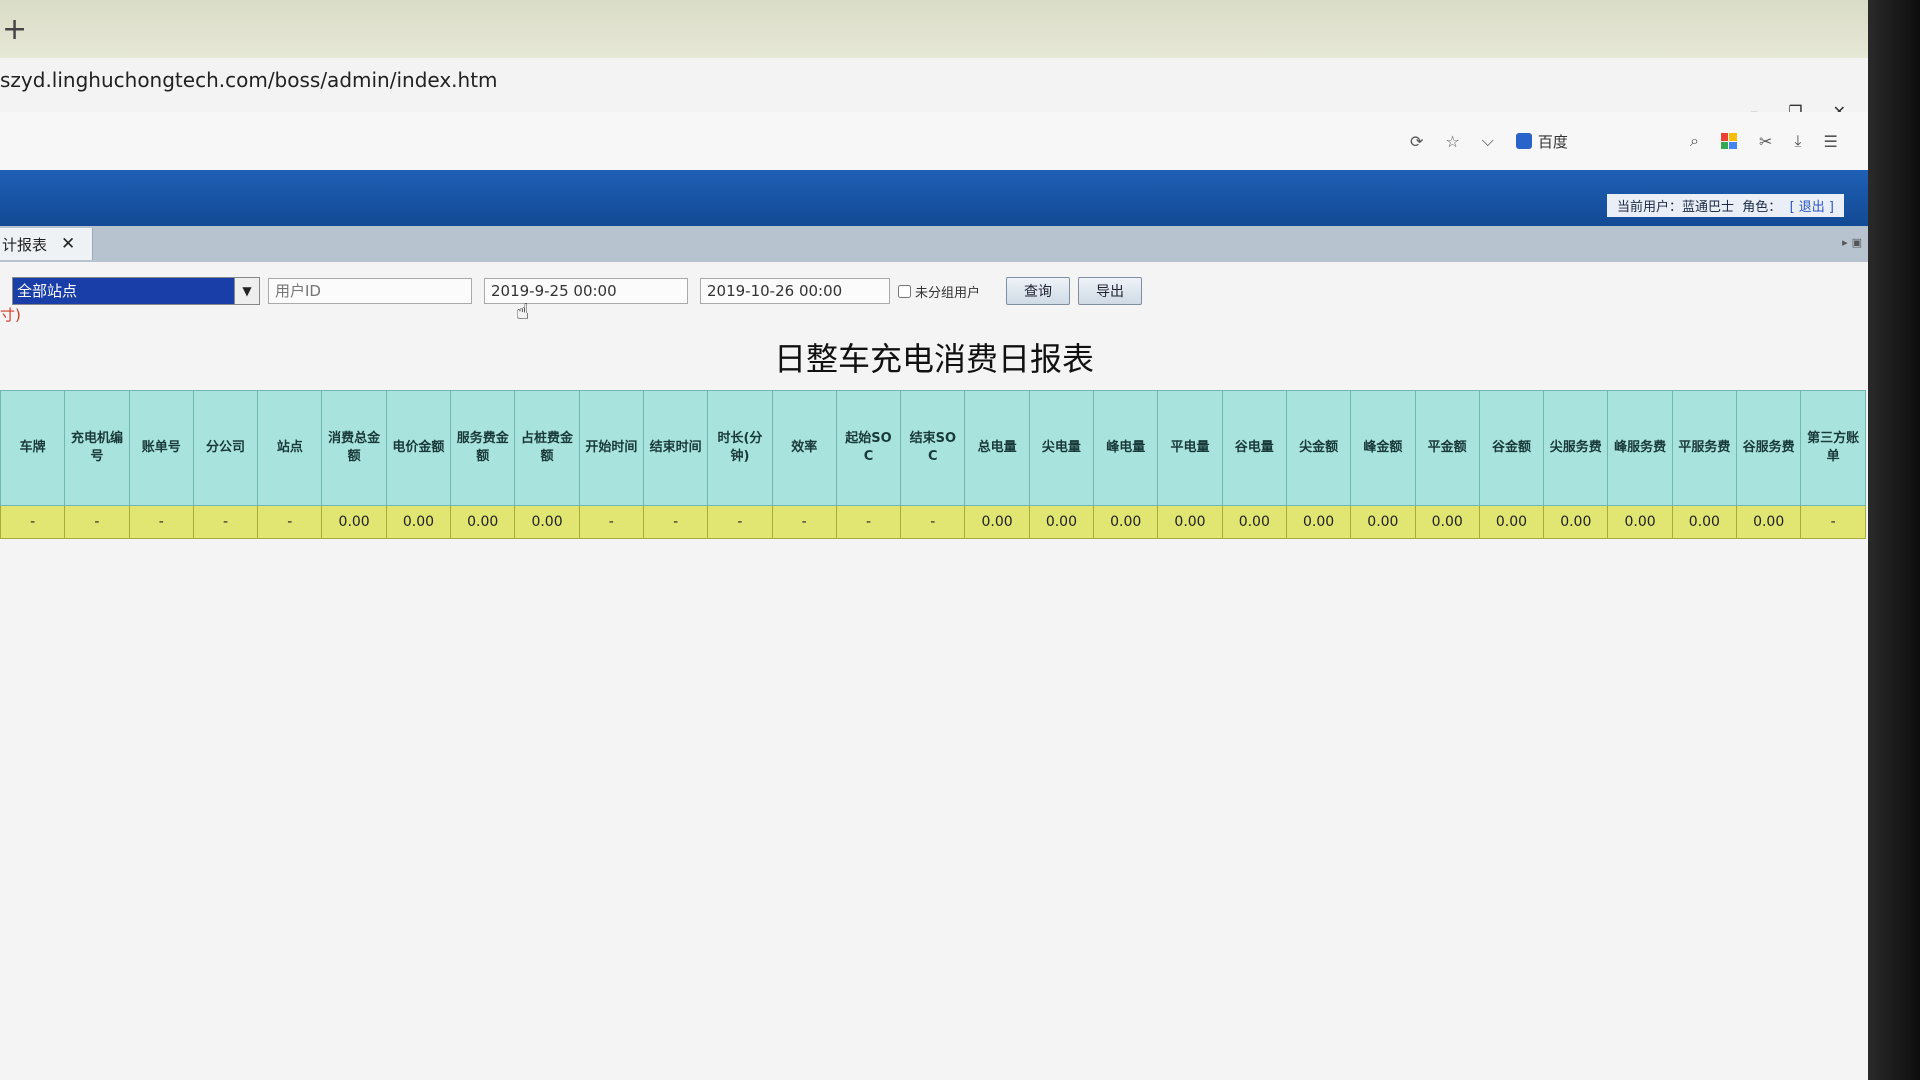 The width and height of the screenshot is (1920, 1080). What do you see at coordinates (246, 291) in the screenshot?
I see `chevron-down-icon: ▼` at bounding box center [246, 291].